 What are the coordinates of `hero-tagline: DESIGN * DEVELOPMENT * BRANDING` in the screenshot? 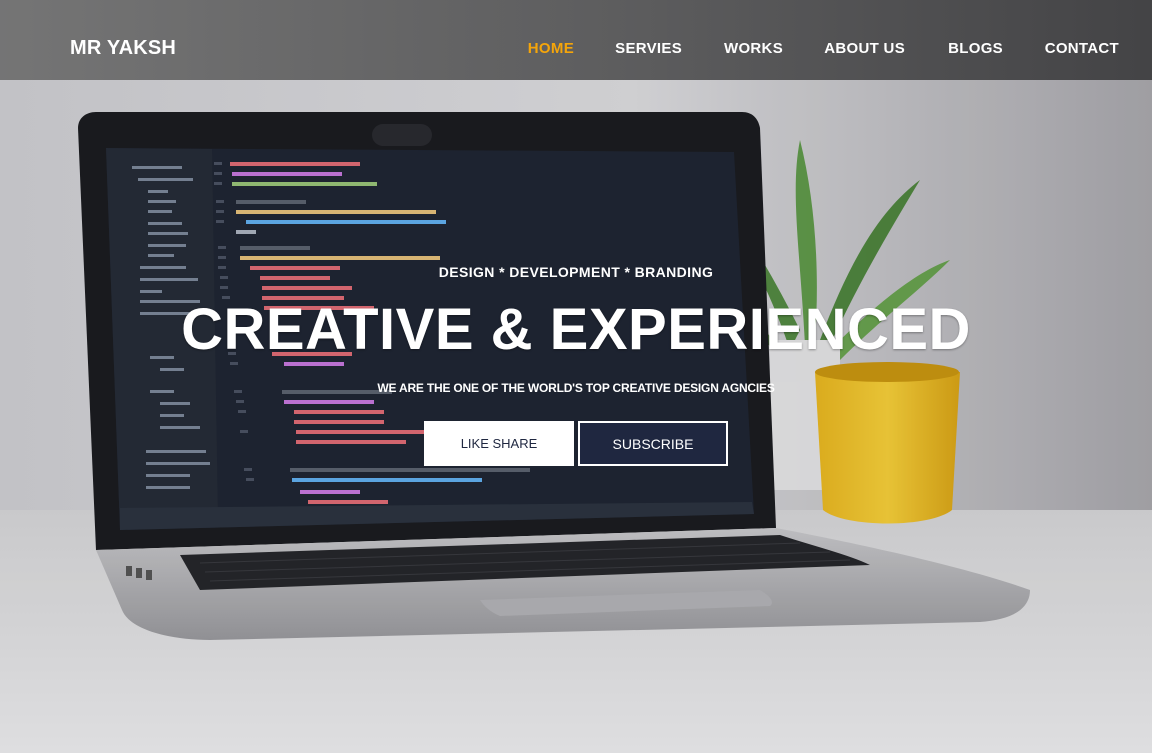 It's located at (576, 272).